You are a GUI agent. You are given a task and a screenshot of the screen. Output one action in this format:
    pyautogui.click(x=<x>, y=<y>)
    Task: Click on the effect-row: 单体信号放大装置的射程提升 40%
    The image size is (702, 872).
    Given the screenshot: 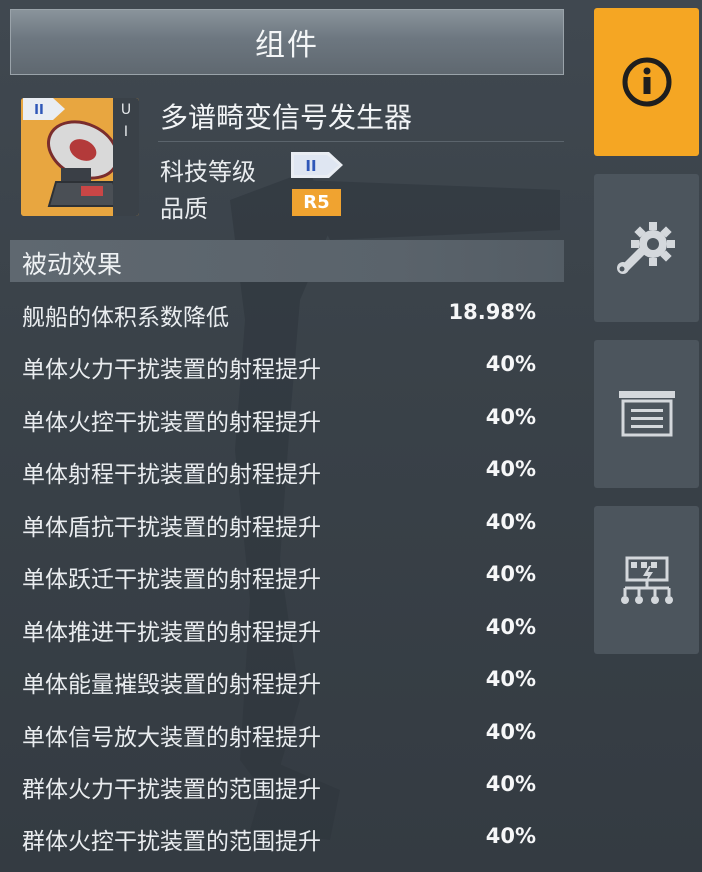 What is the action you would take?
    pyautogui.click(x=279, y=738)
    